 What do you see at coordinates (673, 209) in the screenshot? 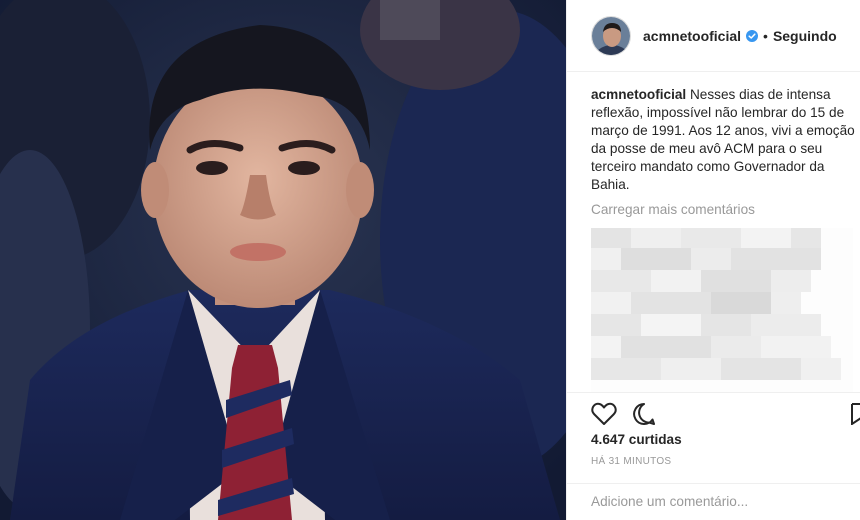
I see `load-more-comments-link: Carregar mais comentários` at bounding box center [673, 209].